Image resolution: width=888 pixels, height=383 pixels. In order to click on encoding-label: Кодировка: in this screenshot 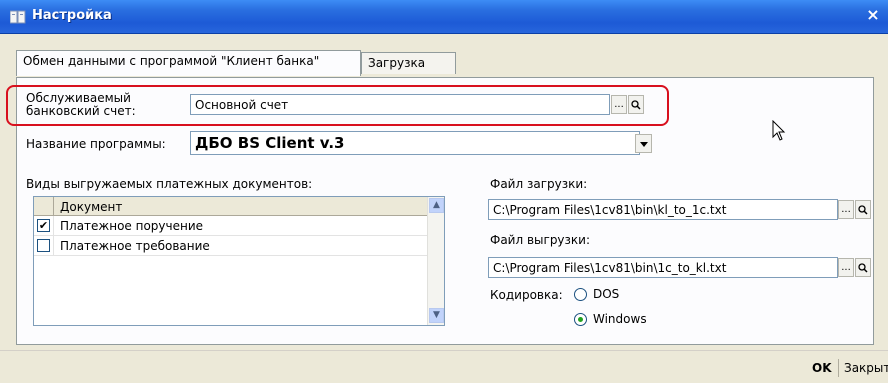, I will do `click(526, 295)`.